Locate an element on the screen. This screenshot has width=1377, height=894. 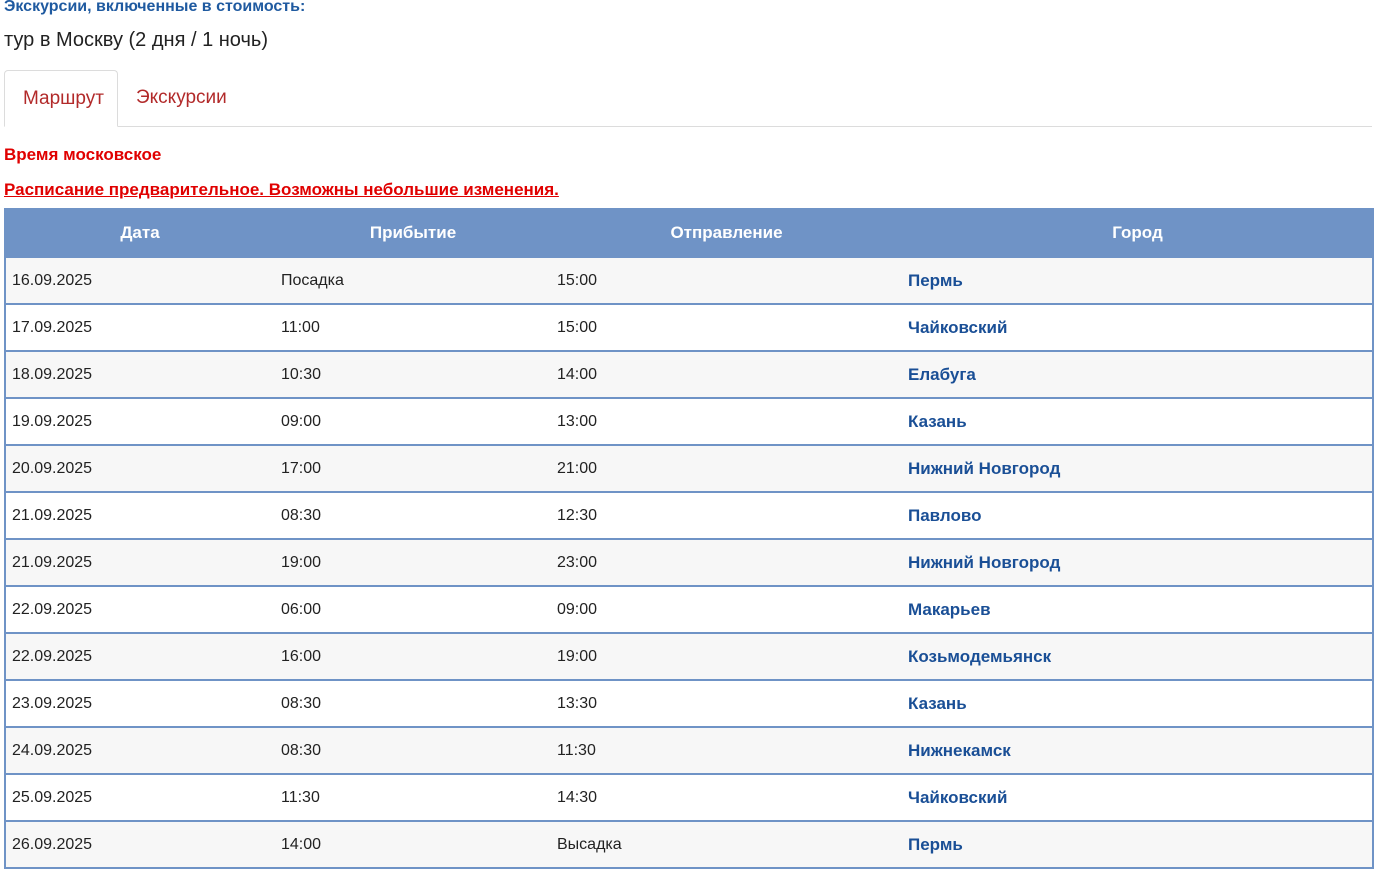
cell-date: 23.09.2025 is located at coordinates (139, 703).